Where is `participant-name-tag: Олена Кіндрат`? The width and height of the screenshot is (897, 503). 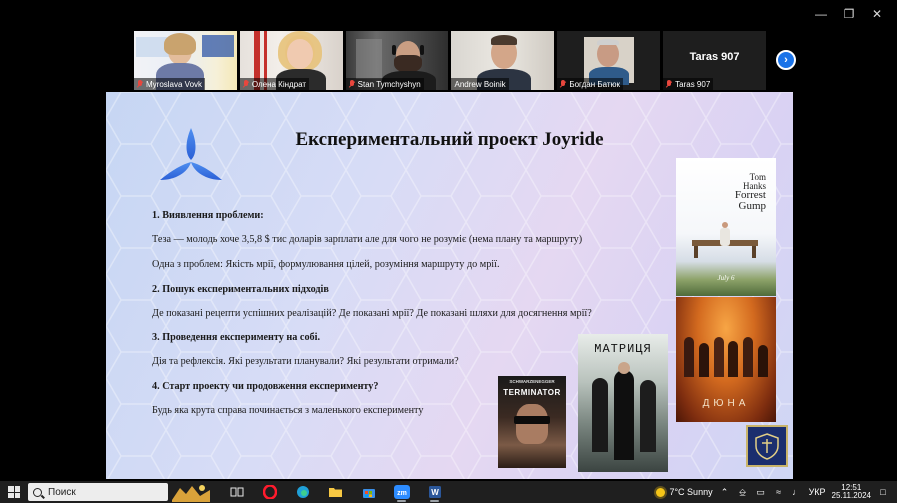
participant-name-tag: Олена Кіндрат is located at coordinates (274, 84).